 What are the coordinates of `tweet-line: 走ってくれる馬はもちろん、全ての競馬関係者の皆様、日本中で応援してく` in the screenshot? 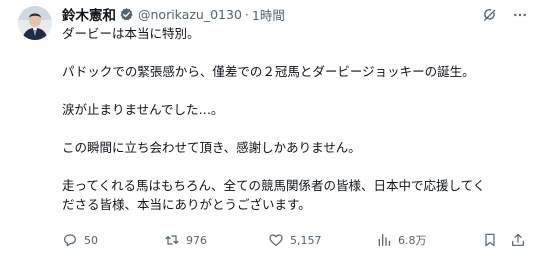 It's located at (274, 185).